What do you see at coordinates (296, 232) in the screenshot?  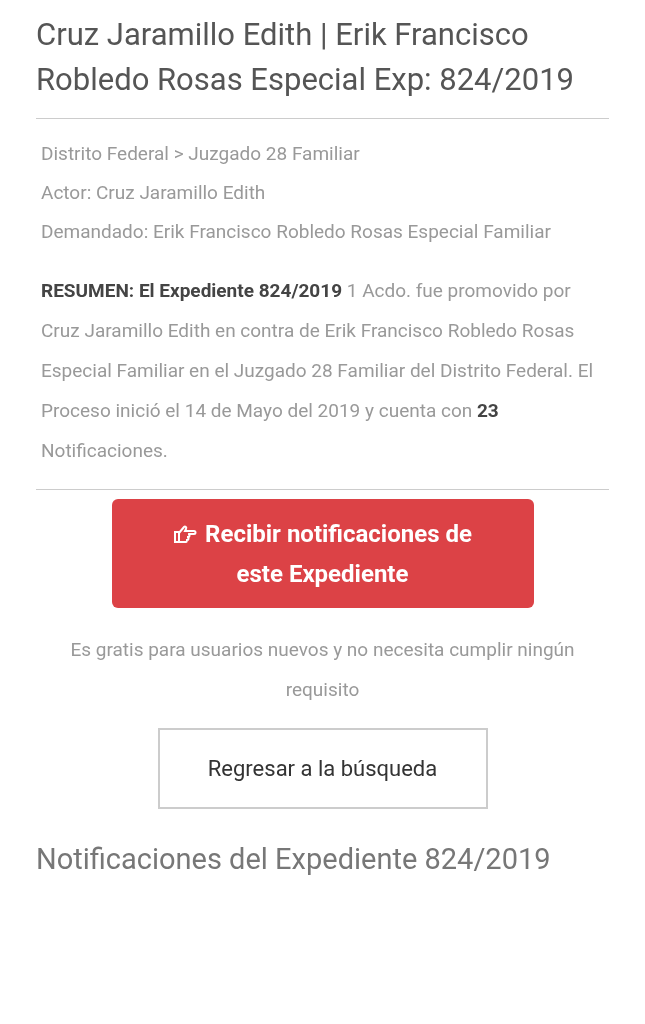 I see `detail-line: Demandado: Erik Francisco Robledo Rosas Especial Familiar` at bounding box center [296, 232].